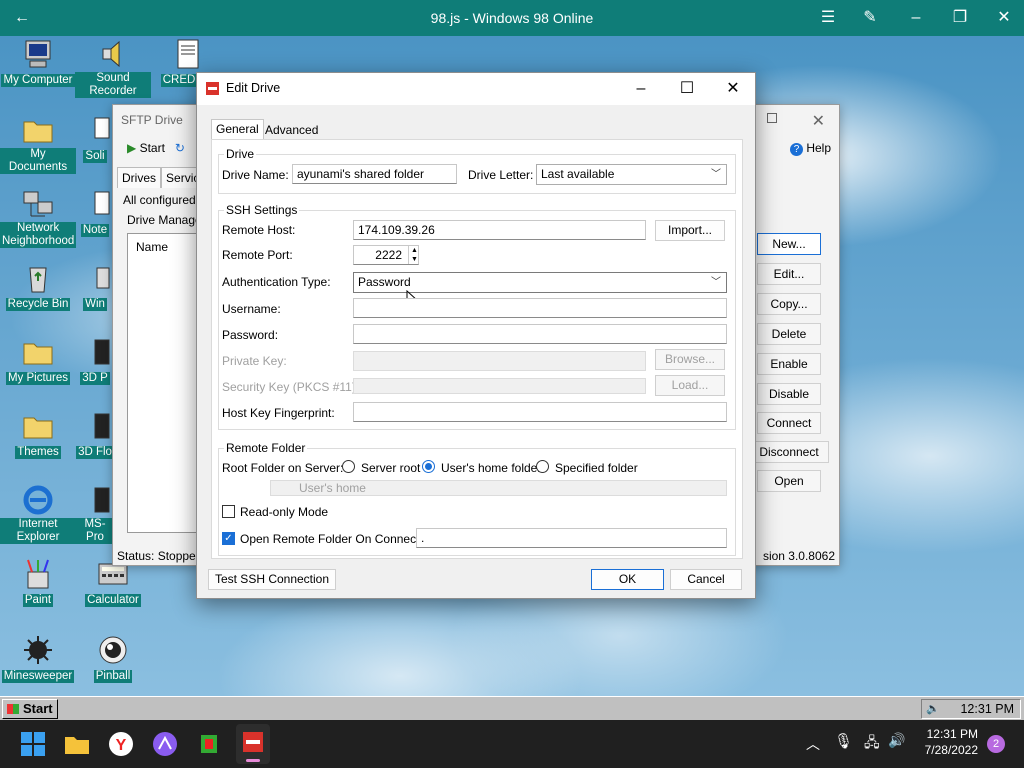  What do you see at coordinates (95, 360) in the screenshot?
I see `desktop-icon-3d-pinball: 3D P` at bounding box center [95, 360].